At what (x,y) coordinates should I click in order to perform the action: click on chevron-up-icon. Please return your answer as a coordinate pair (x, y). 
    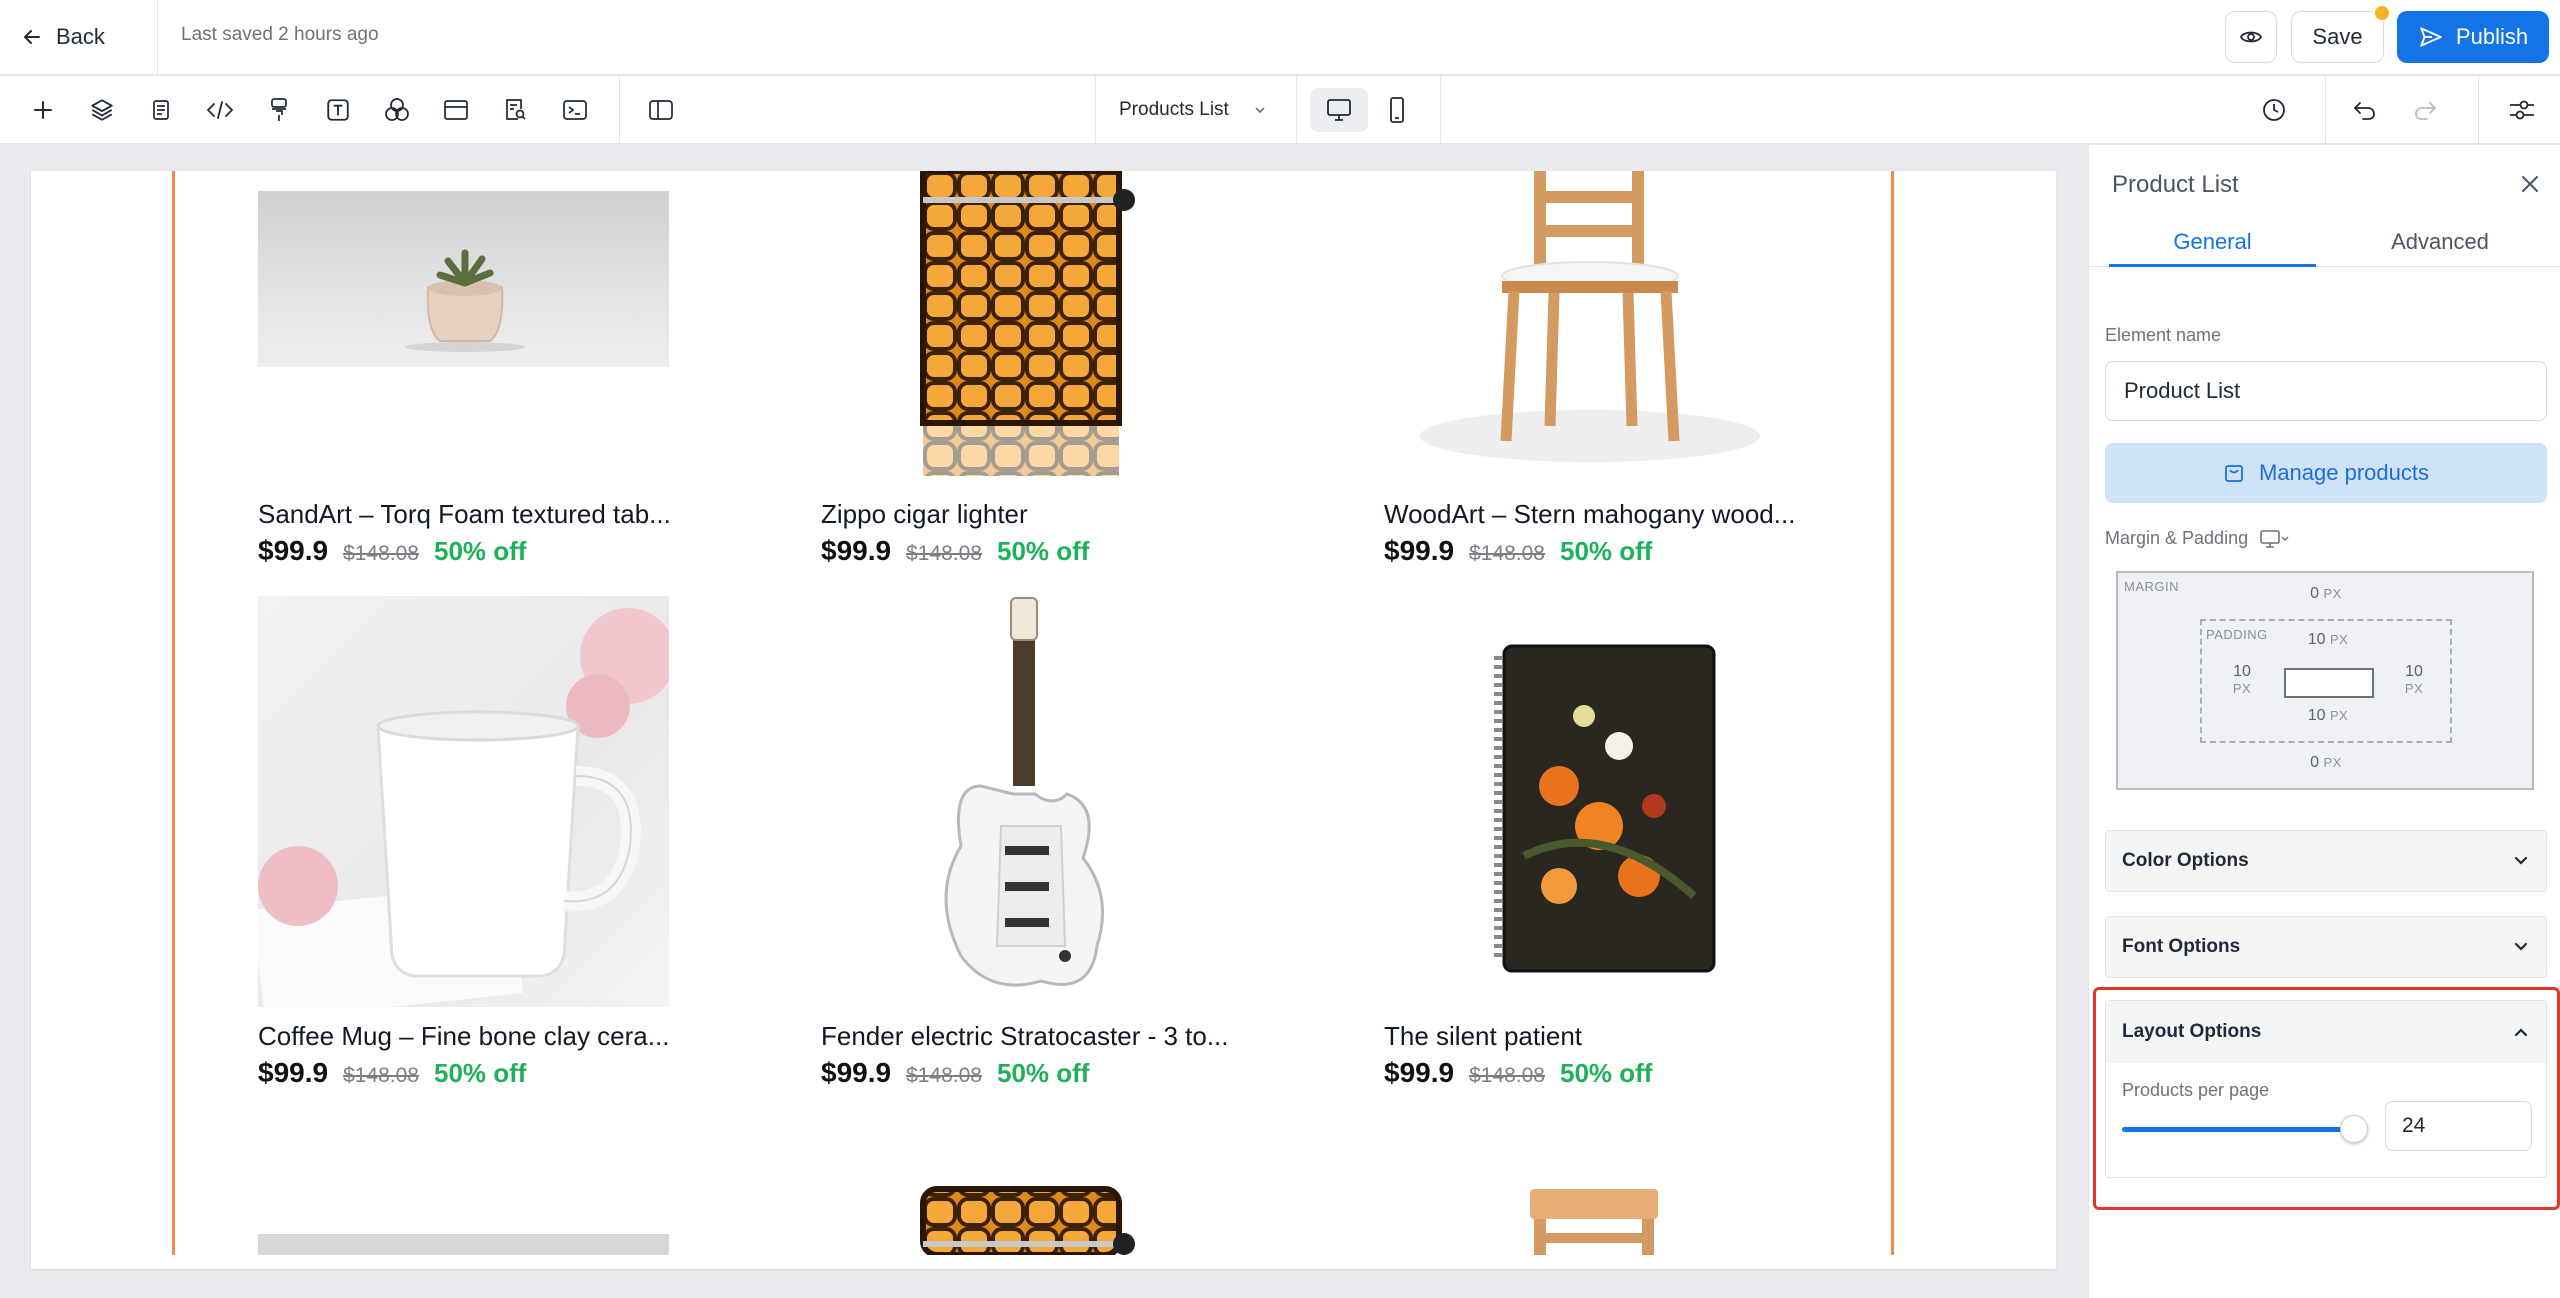
    Looking at the image, I should click on (2521, 1032).